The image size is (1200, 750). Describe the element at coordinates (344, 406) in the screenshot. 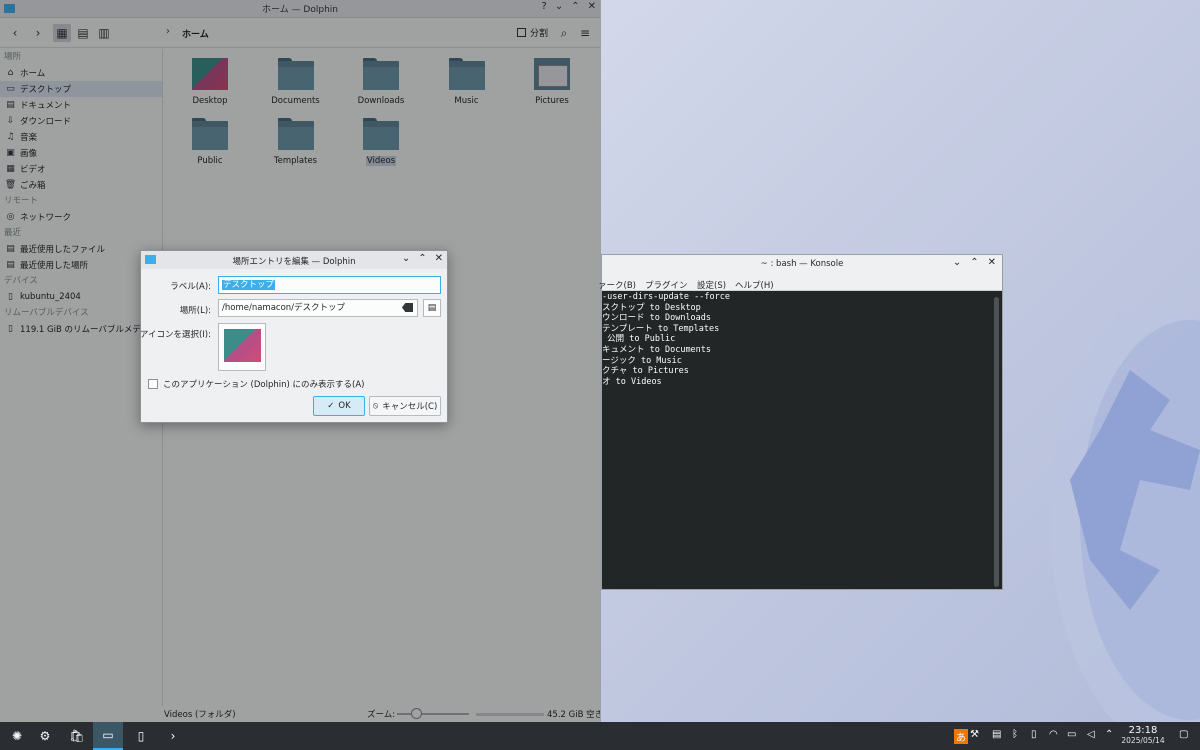

I see `ok-label: OK` at that location.